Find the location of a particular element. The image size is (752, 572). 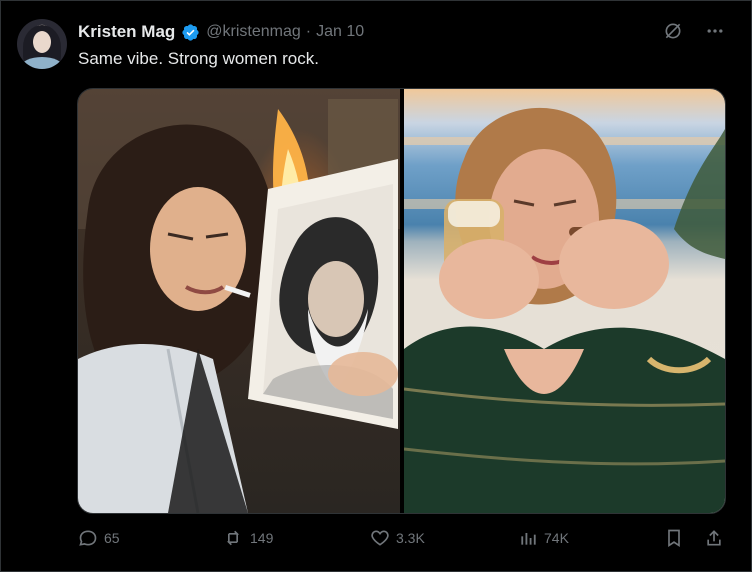

bookmark-icon is located at coordinates (674, 538).